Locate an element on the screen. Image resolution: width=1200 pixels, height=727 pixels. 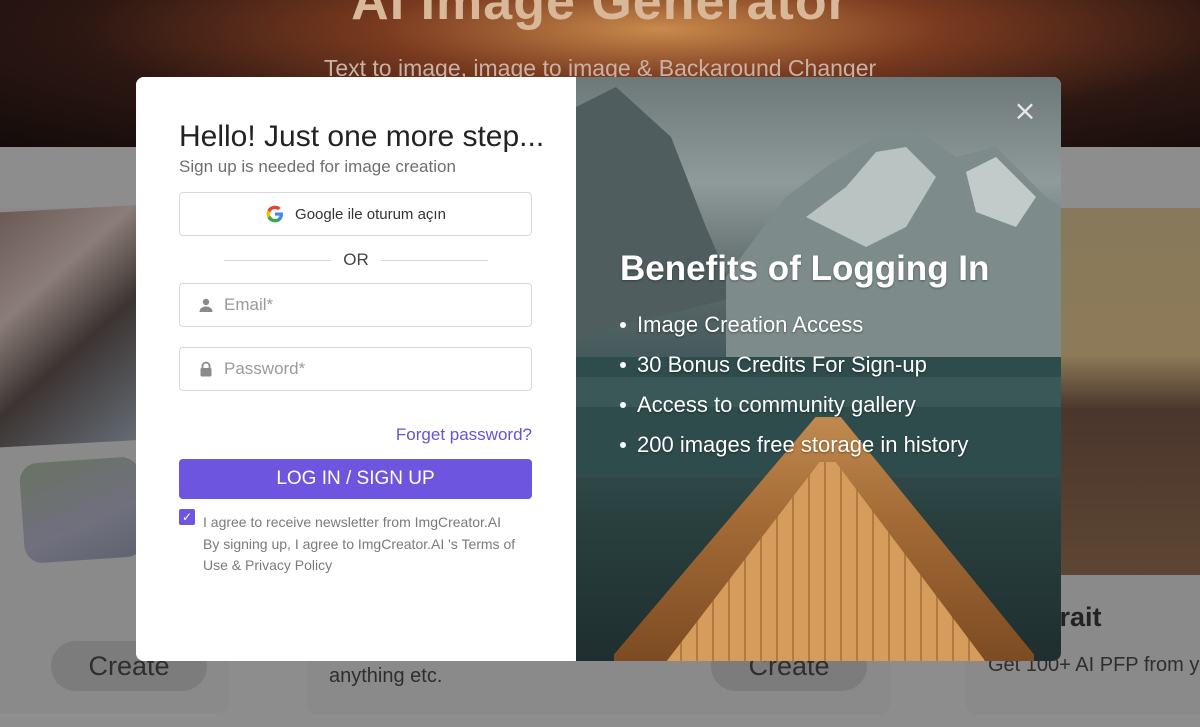
google-signin-button: Google ile oturum açın is located at coordinates (355, 214).